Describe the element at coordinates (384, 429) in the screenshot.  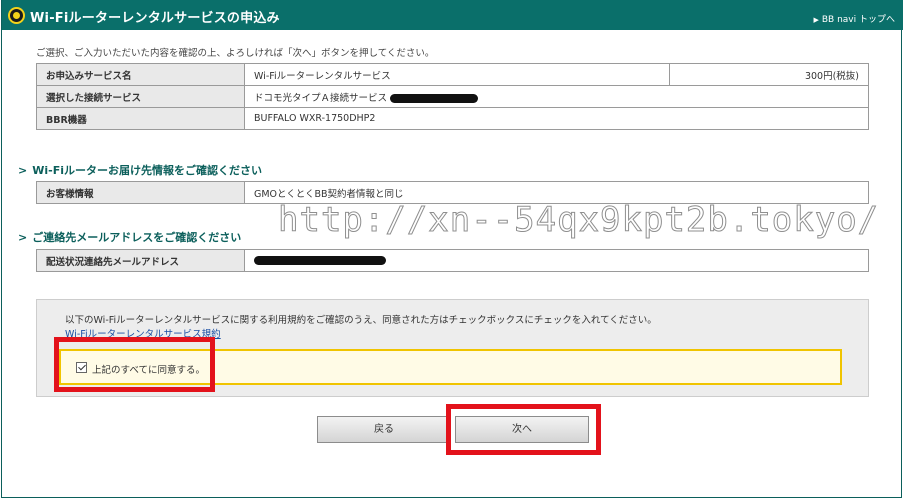
I see `back-button: 戻る` at that location.